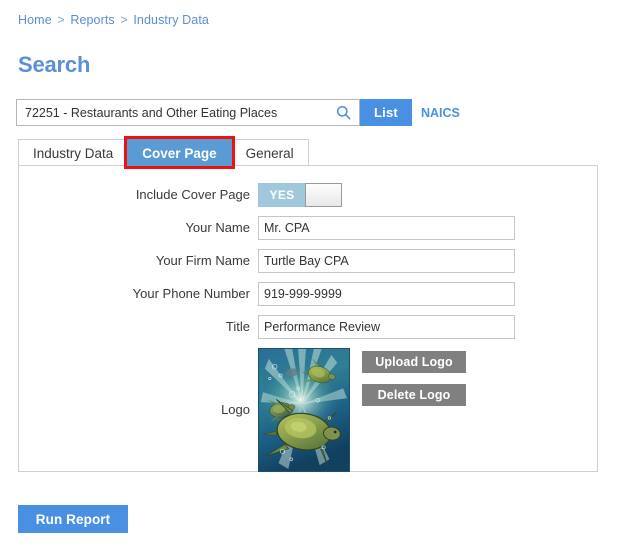 The image size is (635, 553). What do you see at coordinates (440, 112) in the screenshot?
I see `naics-link: NAICS` at bounding box center [440, 112].